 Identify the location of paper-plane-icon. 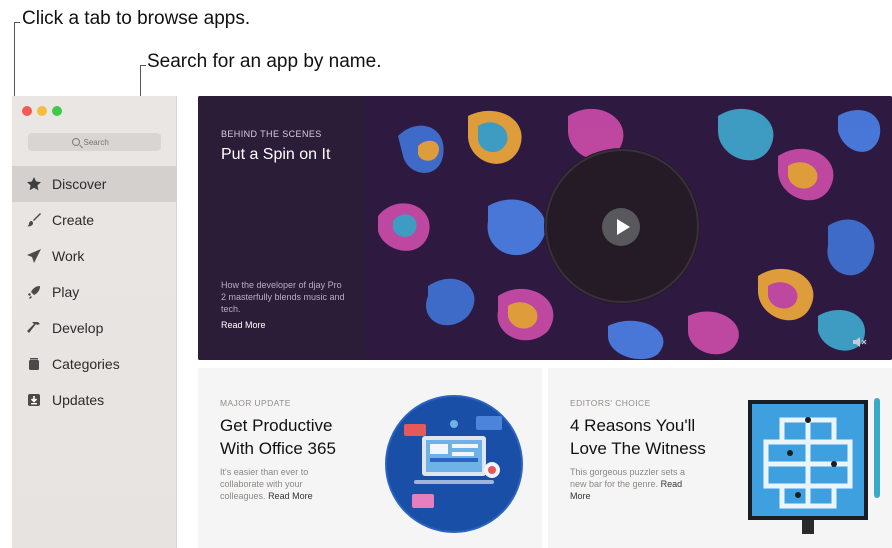
(34, 256).